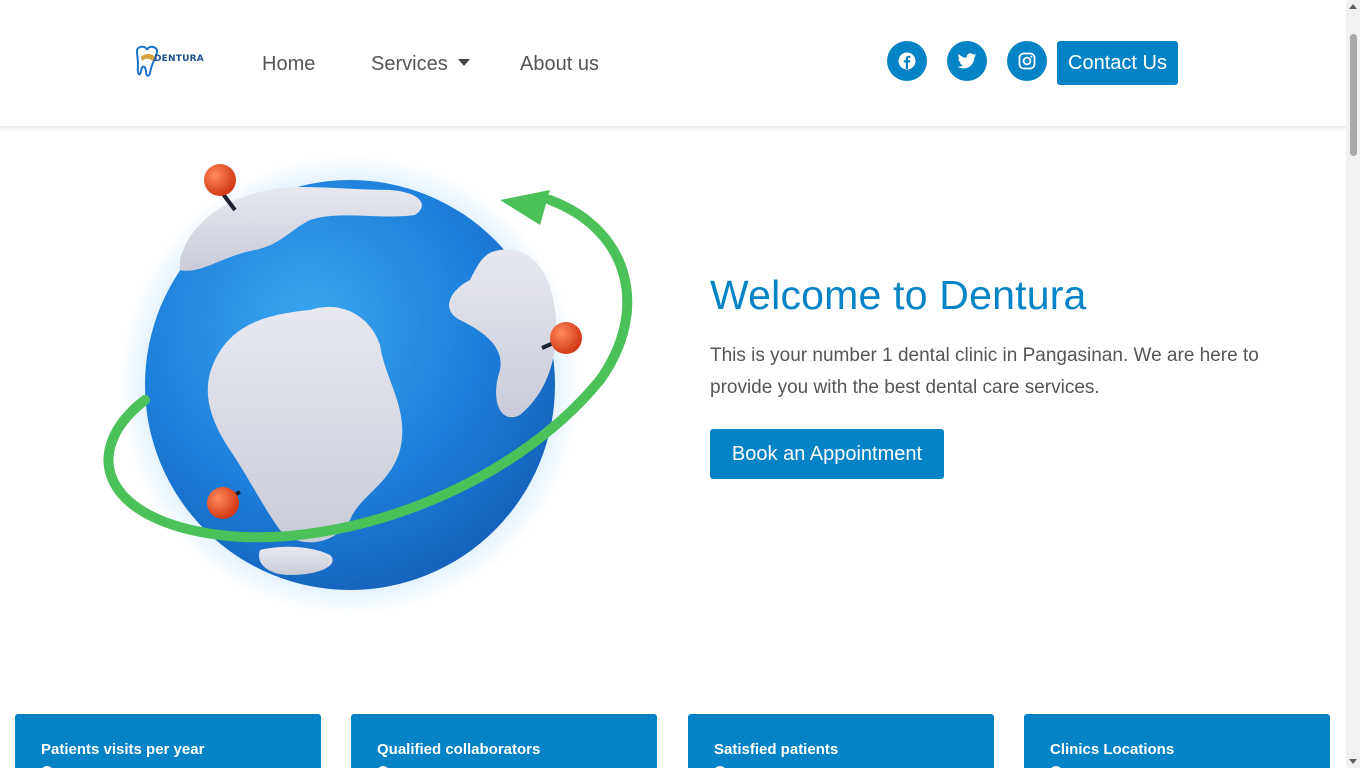 The image size is (1360, 768). What do you see at coordinates (288, 64) in the screenshot?
I see `nav-home: Home` at bounding box center [288, 64].